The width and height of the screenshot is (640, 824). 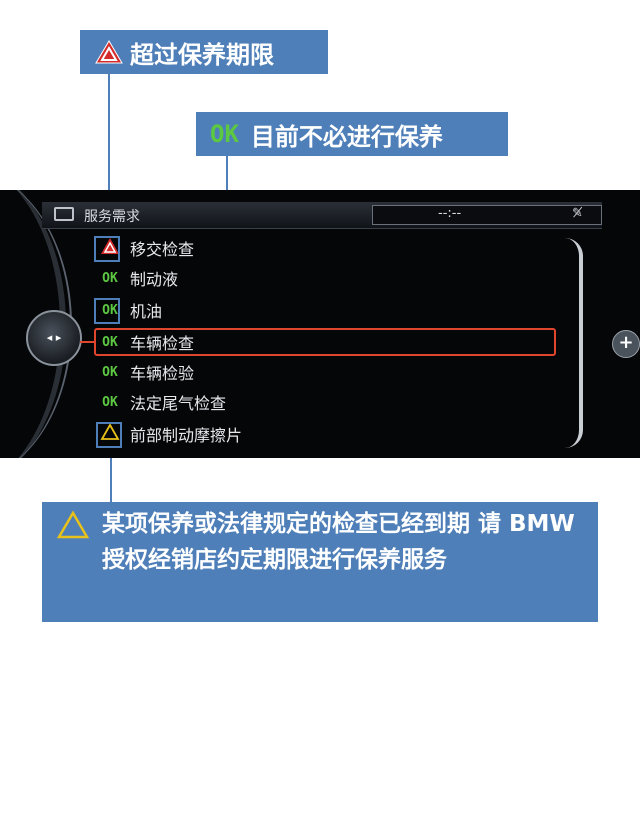 What do you see at coordinates (107, 249) in the screenshot?
I see `frame-overdue` at bounding box center [107, 249].